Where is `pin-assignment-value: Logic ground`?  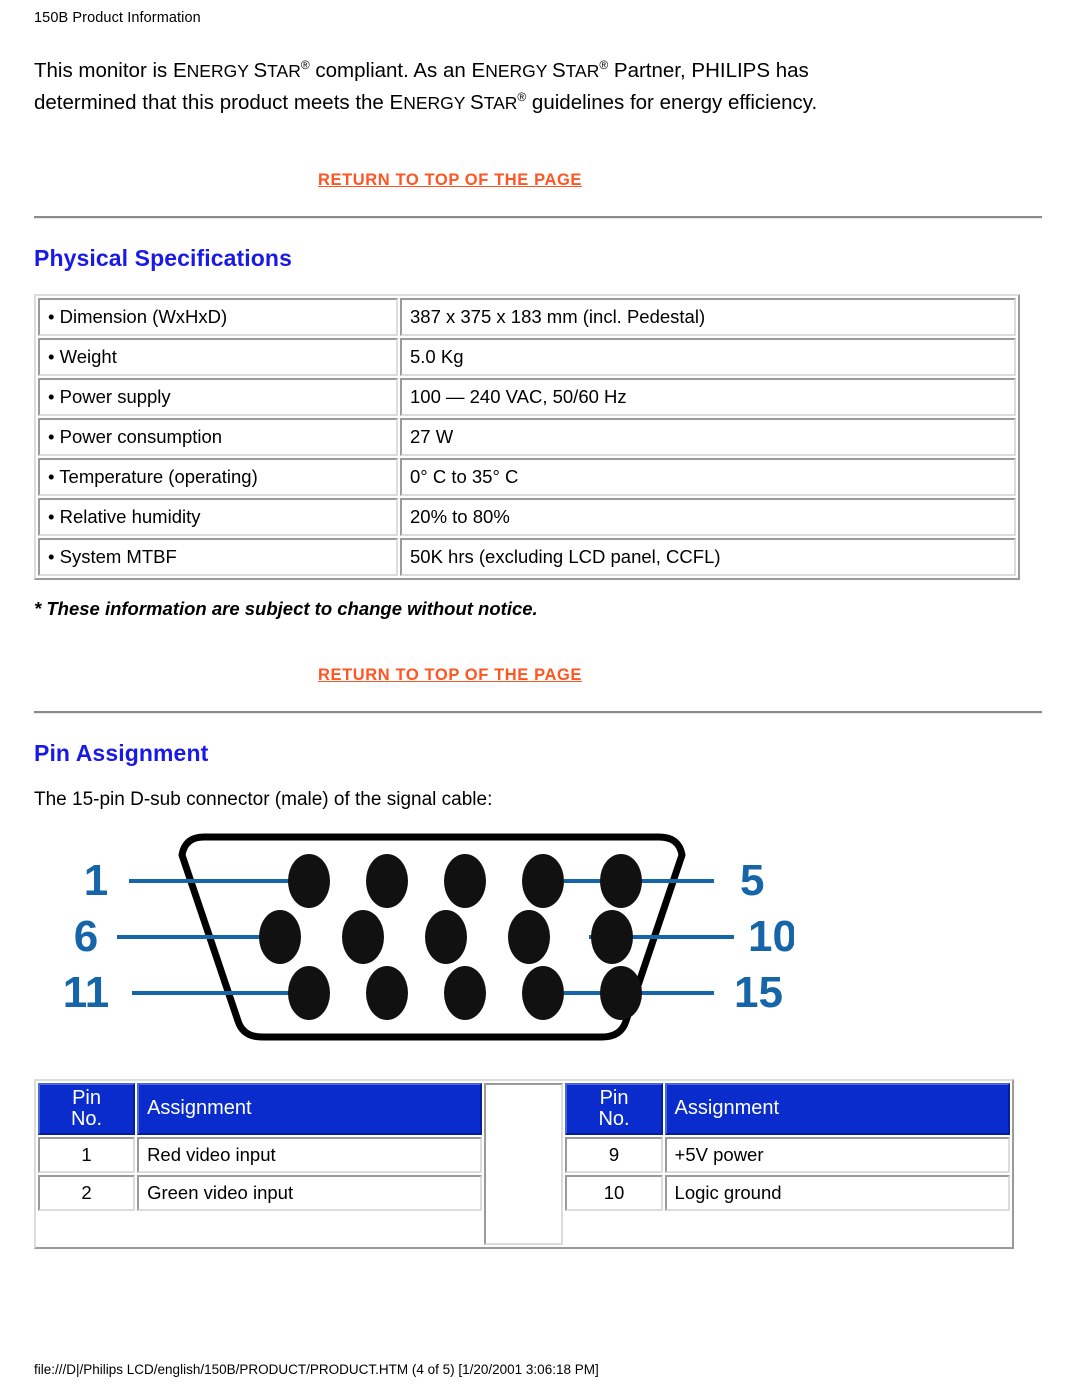
pin-assignment-value: Logic ground is located at coordinates (837, 1192).